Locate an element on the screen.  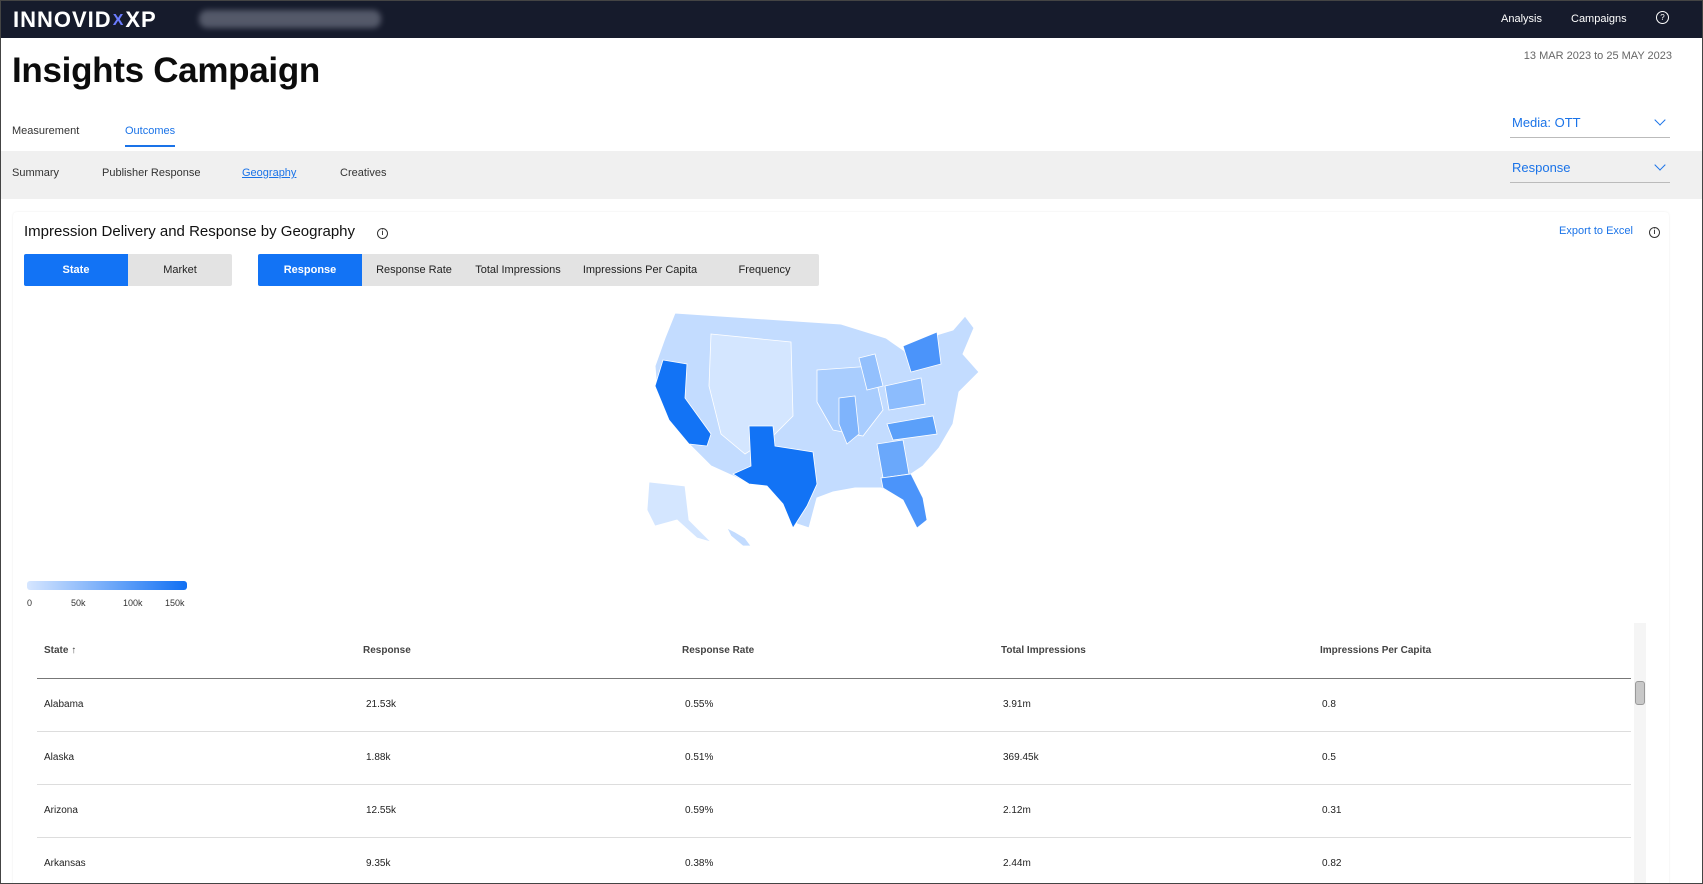
cell-total-impressions: 2.12m is located at coordinates (1017, 810).